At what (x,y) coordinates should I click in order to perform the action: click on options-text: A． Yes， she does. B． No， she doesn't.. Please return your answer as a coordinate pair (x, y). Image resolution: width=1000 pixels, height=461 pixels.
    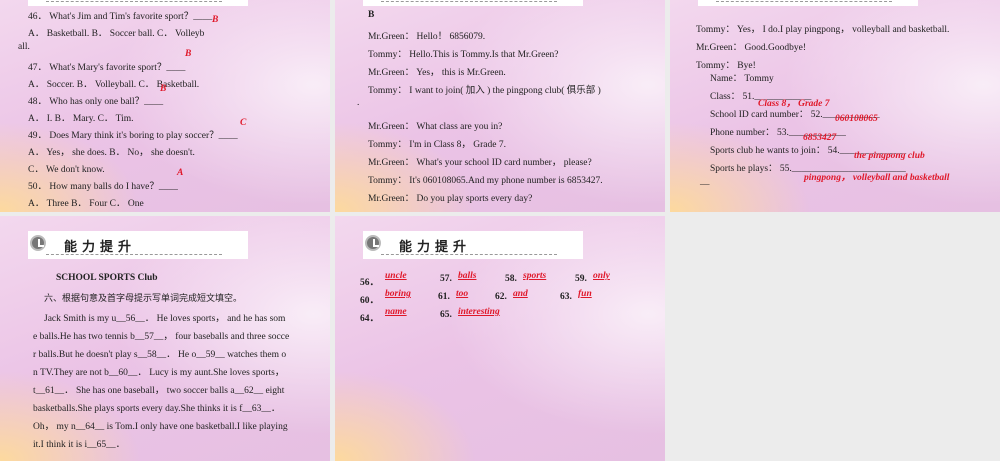
    Looking at the image, I should click on (111, 153).